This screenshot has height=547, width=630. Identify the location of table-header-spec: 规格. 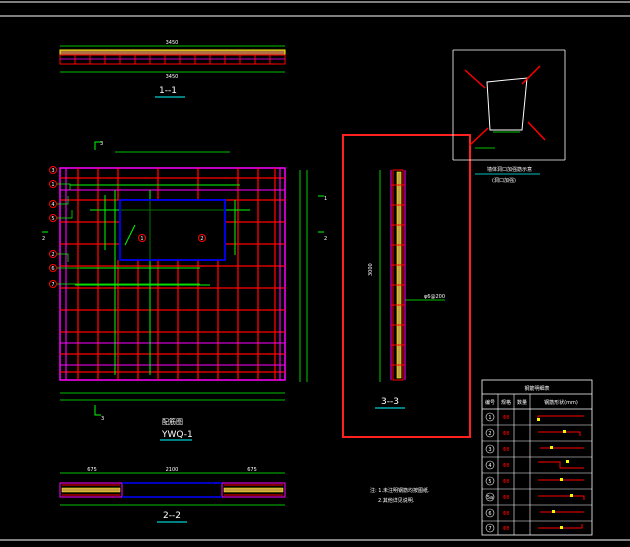
(506, 402).